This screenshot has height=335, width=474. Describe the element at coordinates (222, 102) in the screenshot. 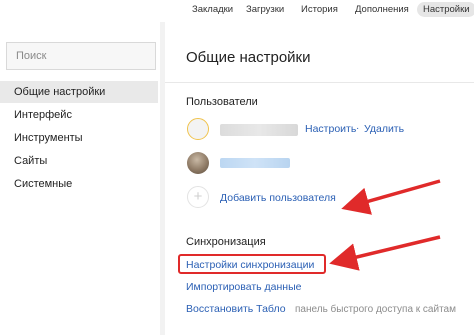

I see `users-heading: Пользователи` at that location.